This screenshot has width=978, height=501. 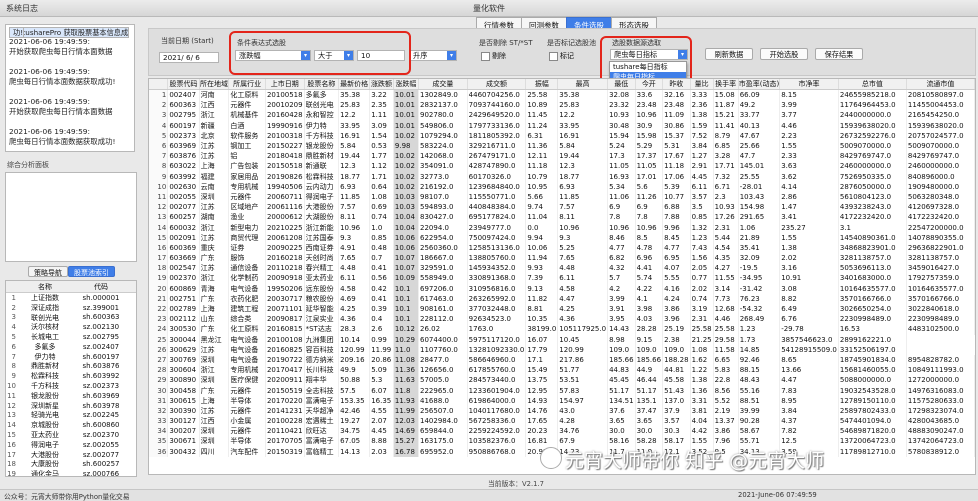 I want to click on table-cell: 4.48, so click(x=354, y=268).